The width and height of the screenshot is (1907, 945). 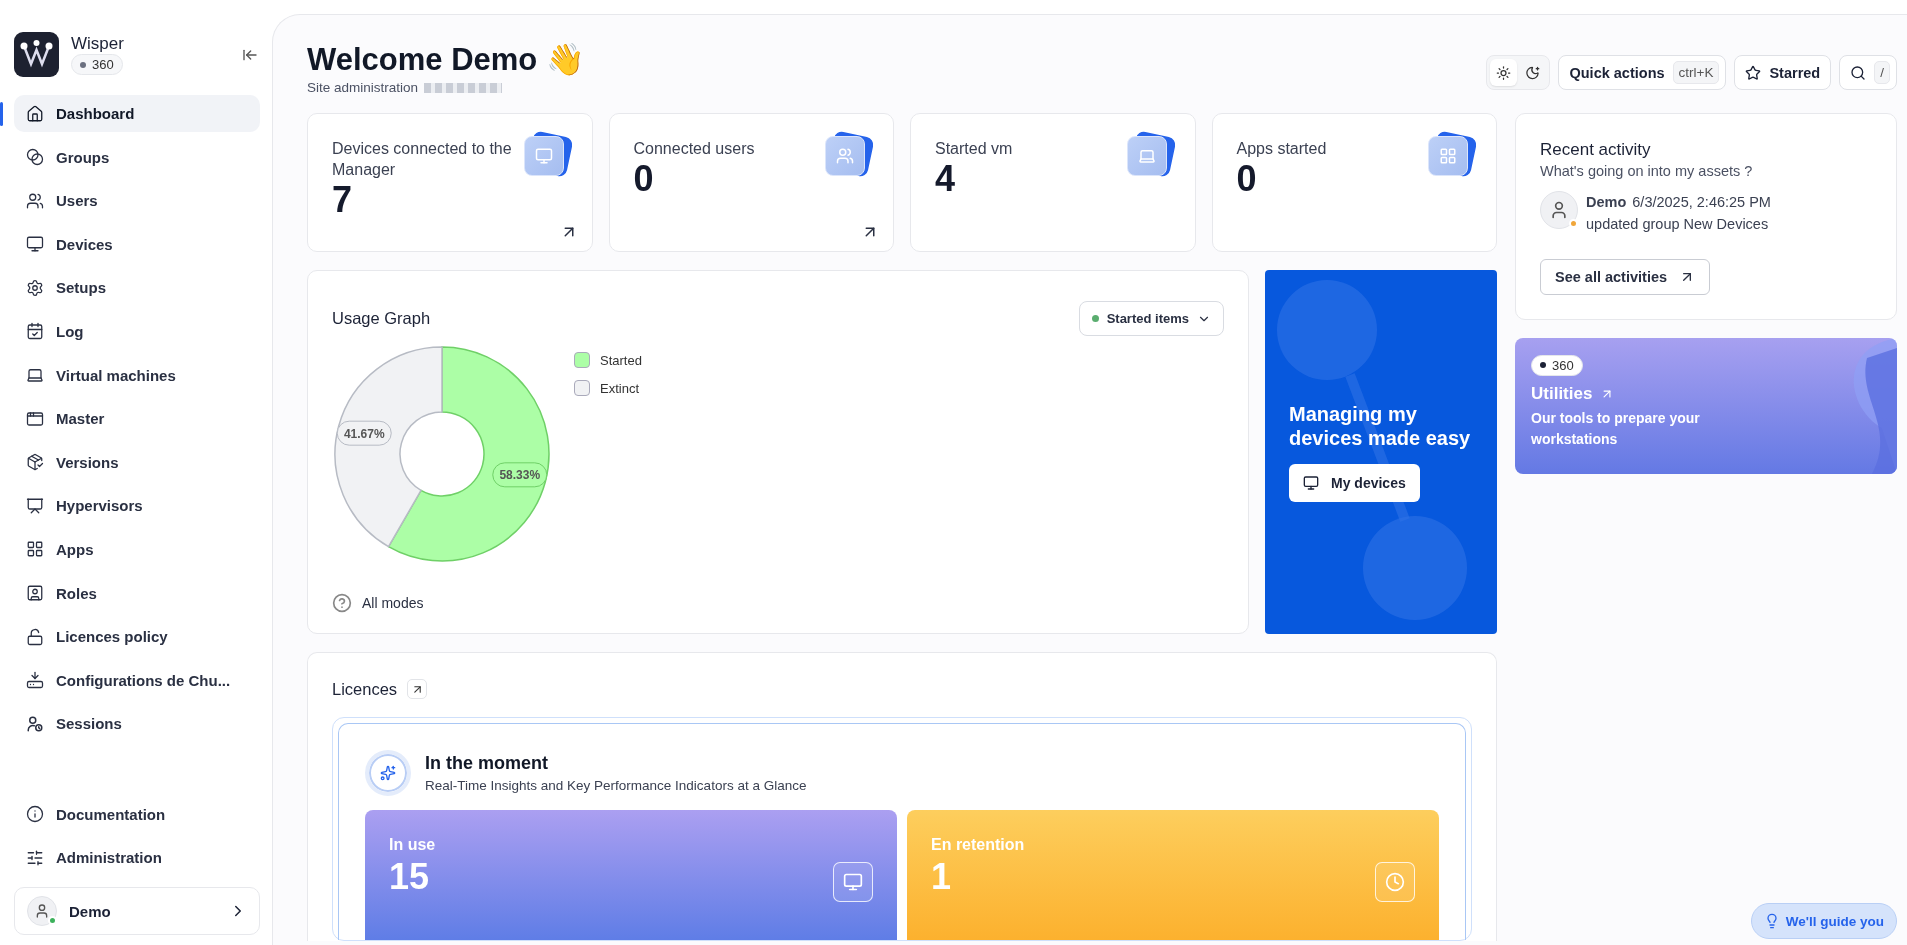 What do you see at coordinates (946, 179) in the screenshot?
I see `stat-value: 4` at bounding box center [946, 179].